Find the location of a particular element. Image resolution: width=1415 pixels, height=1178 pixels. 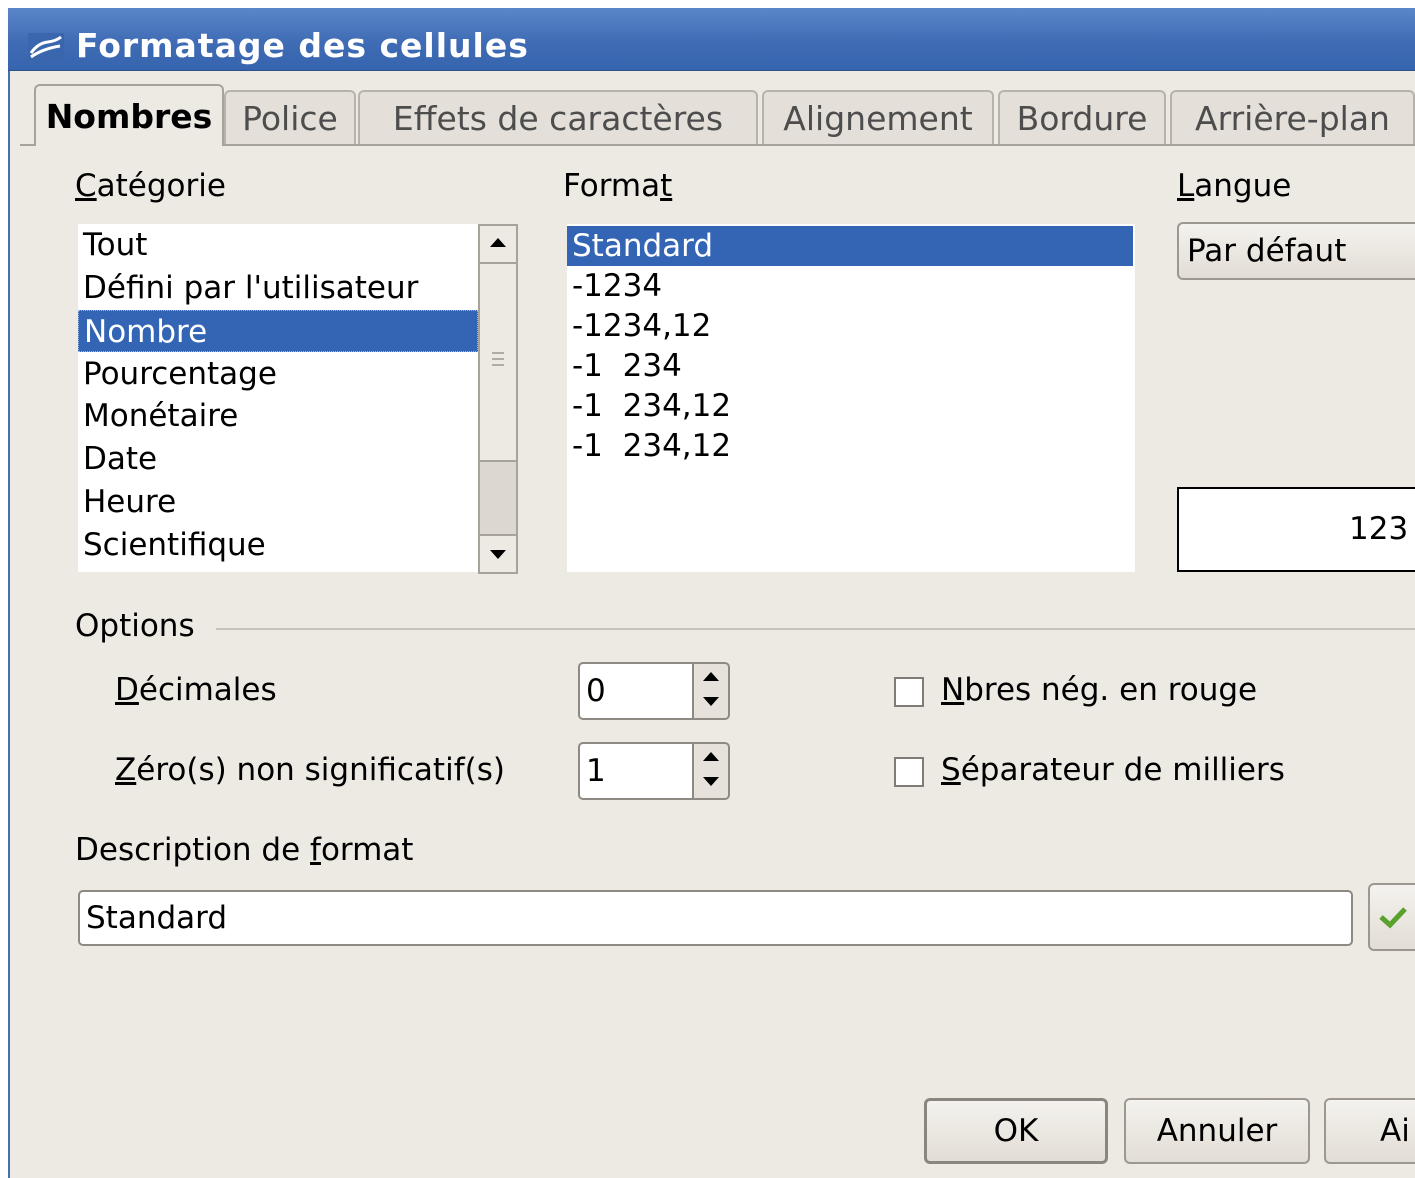

list-item: Défini par l'utilisateur is located at coordinates (278, 288).